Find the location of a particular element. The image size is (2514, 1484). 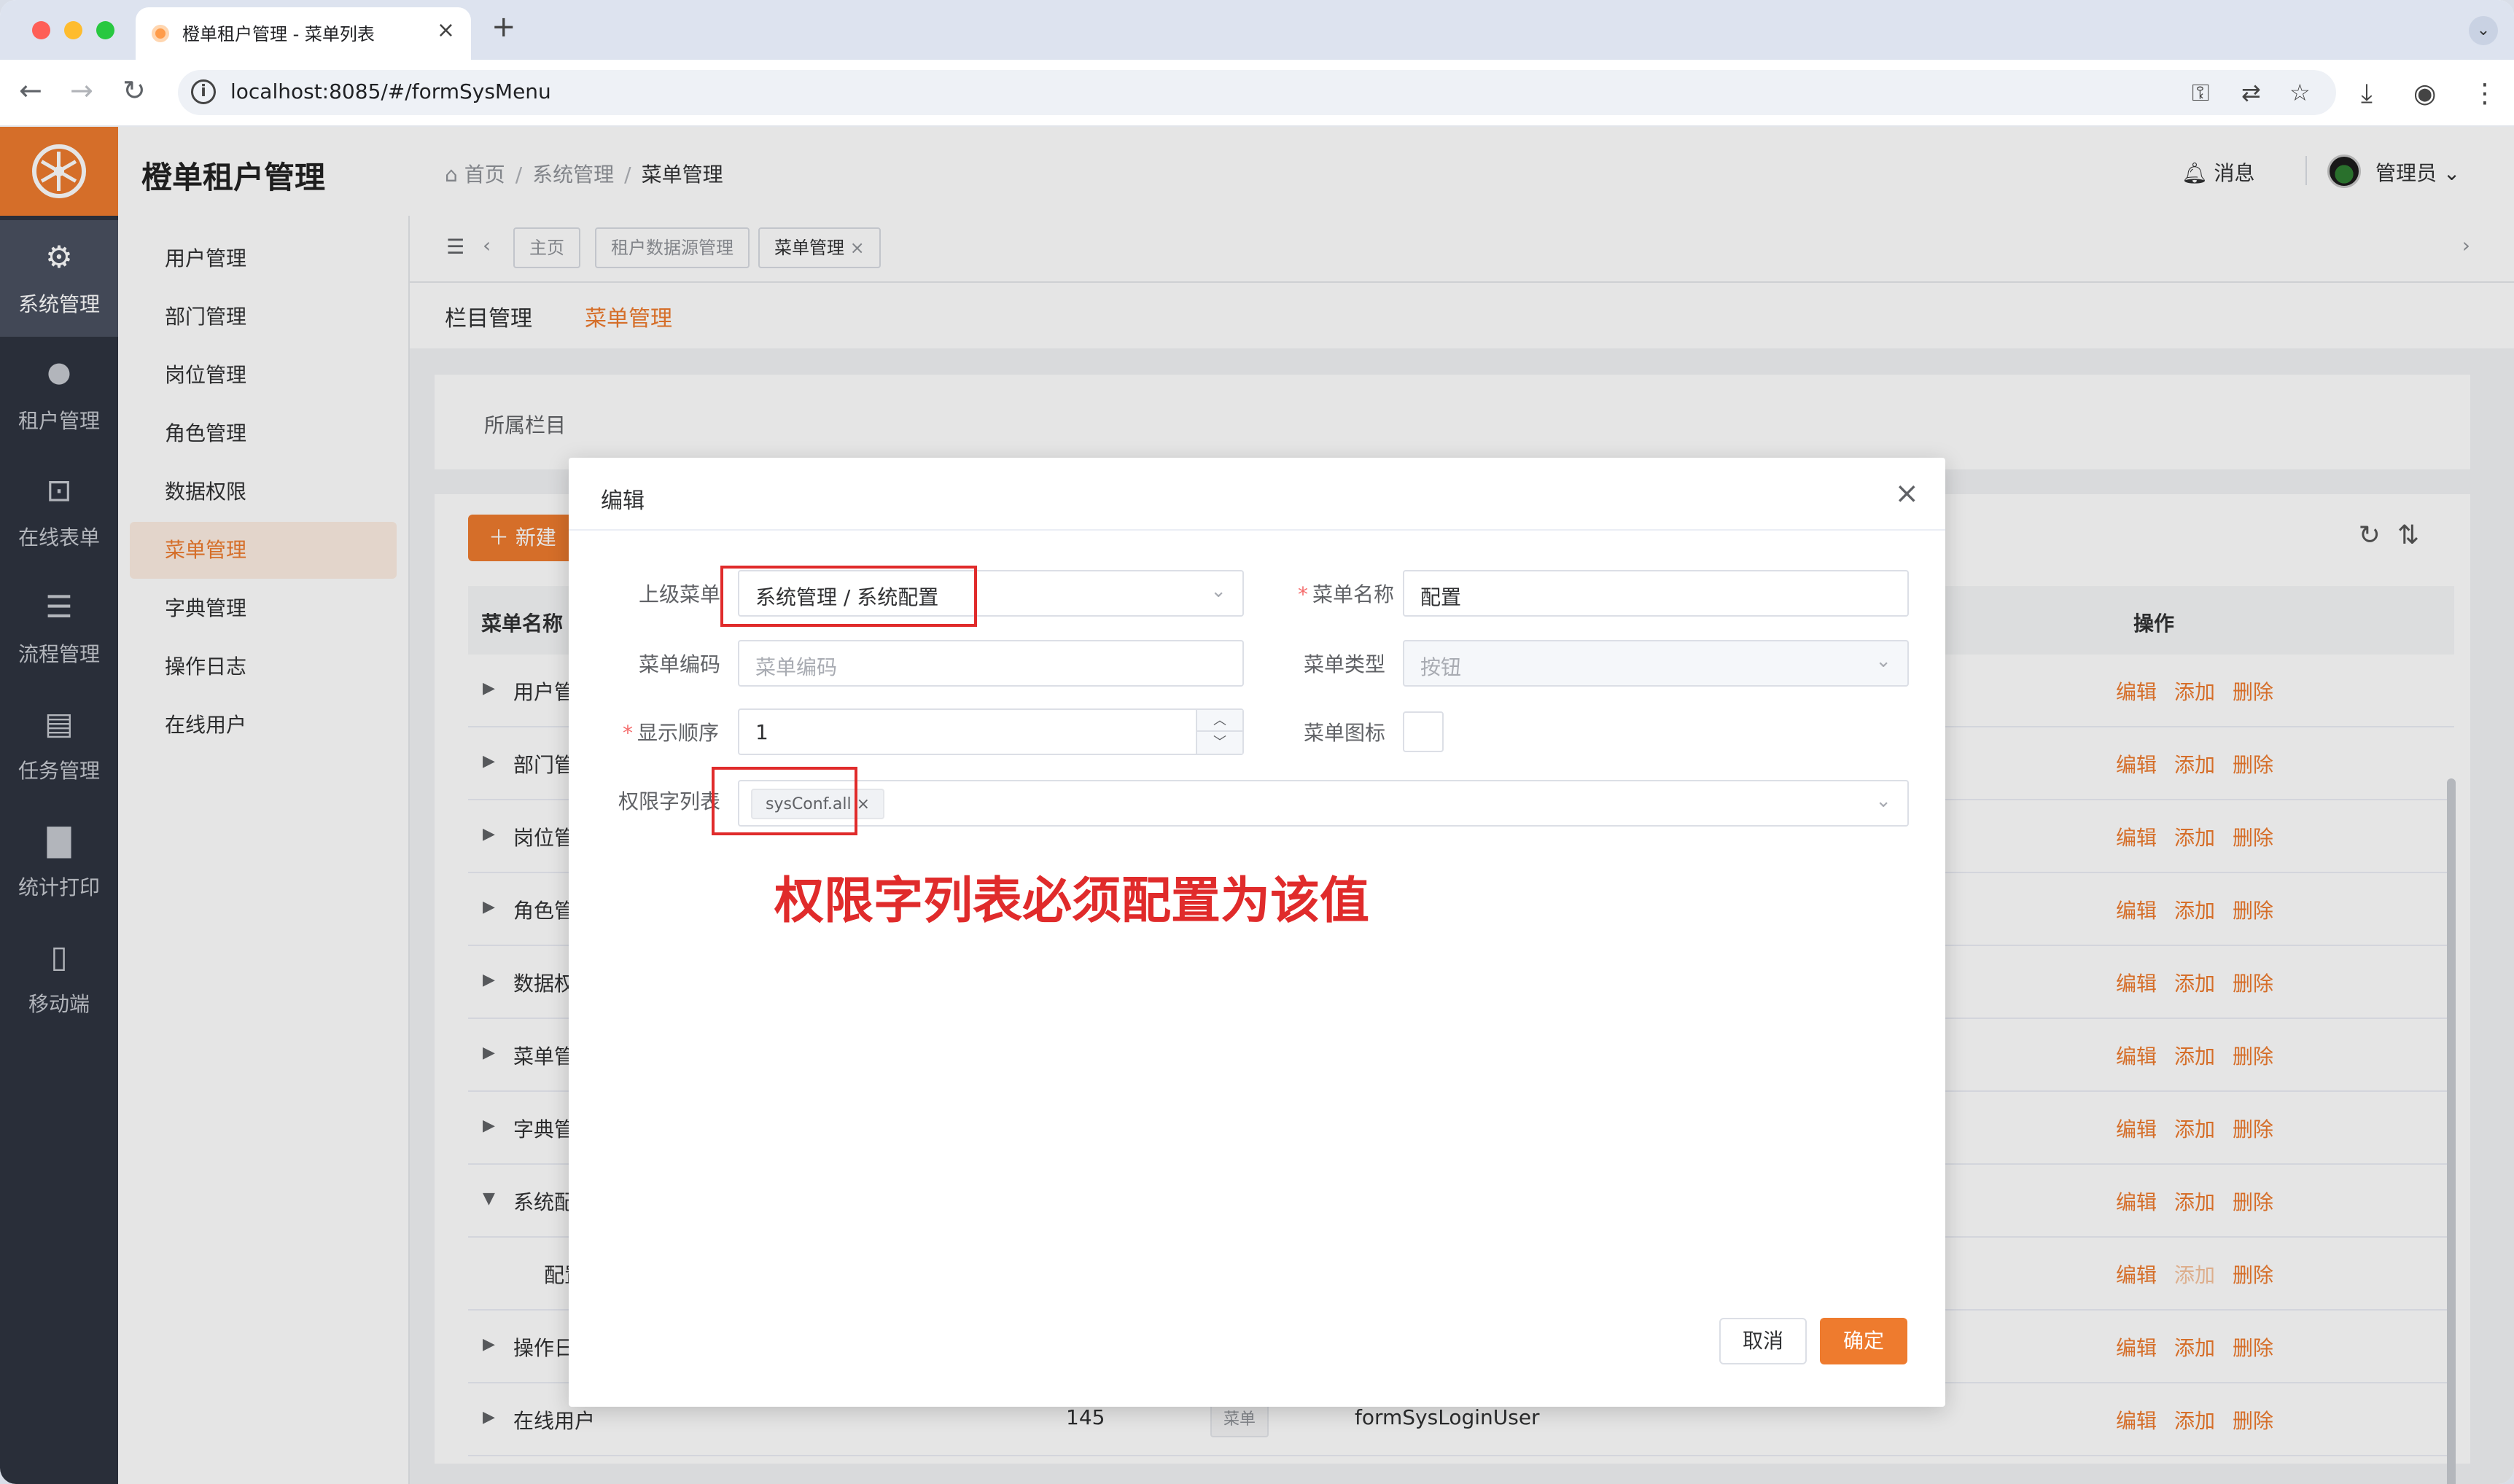

browser-tab-strip: 橙单租户管理 - 菜单列表 × + ⌄ is located at coordinates (1257, 30).